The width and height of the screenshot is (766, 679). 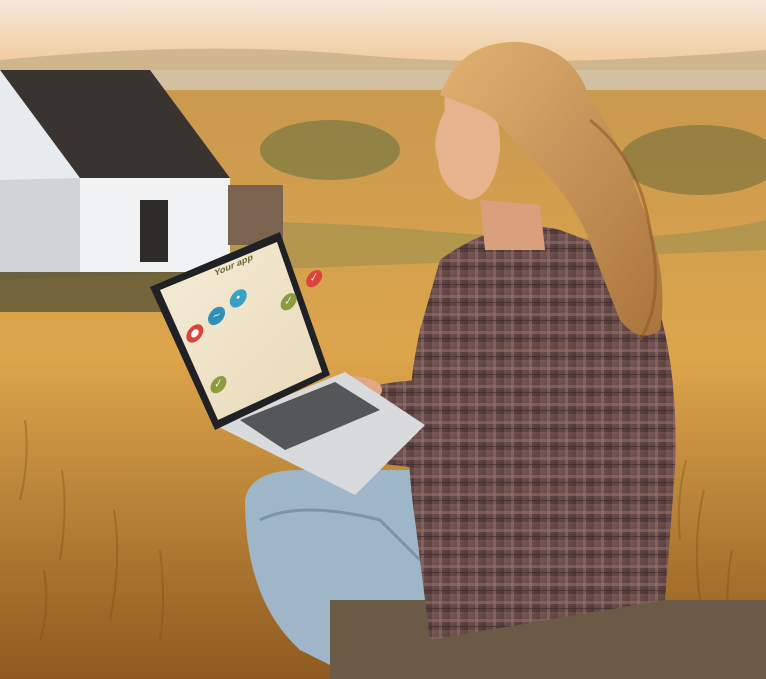 I want to click on check-button: ✓, so click(x=288, y=302).